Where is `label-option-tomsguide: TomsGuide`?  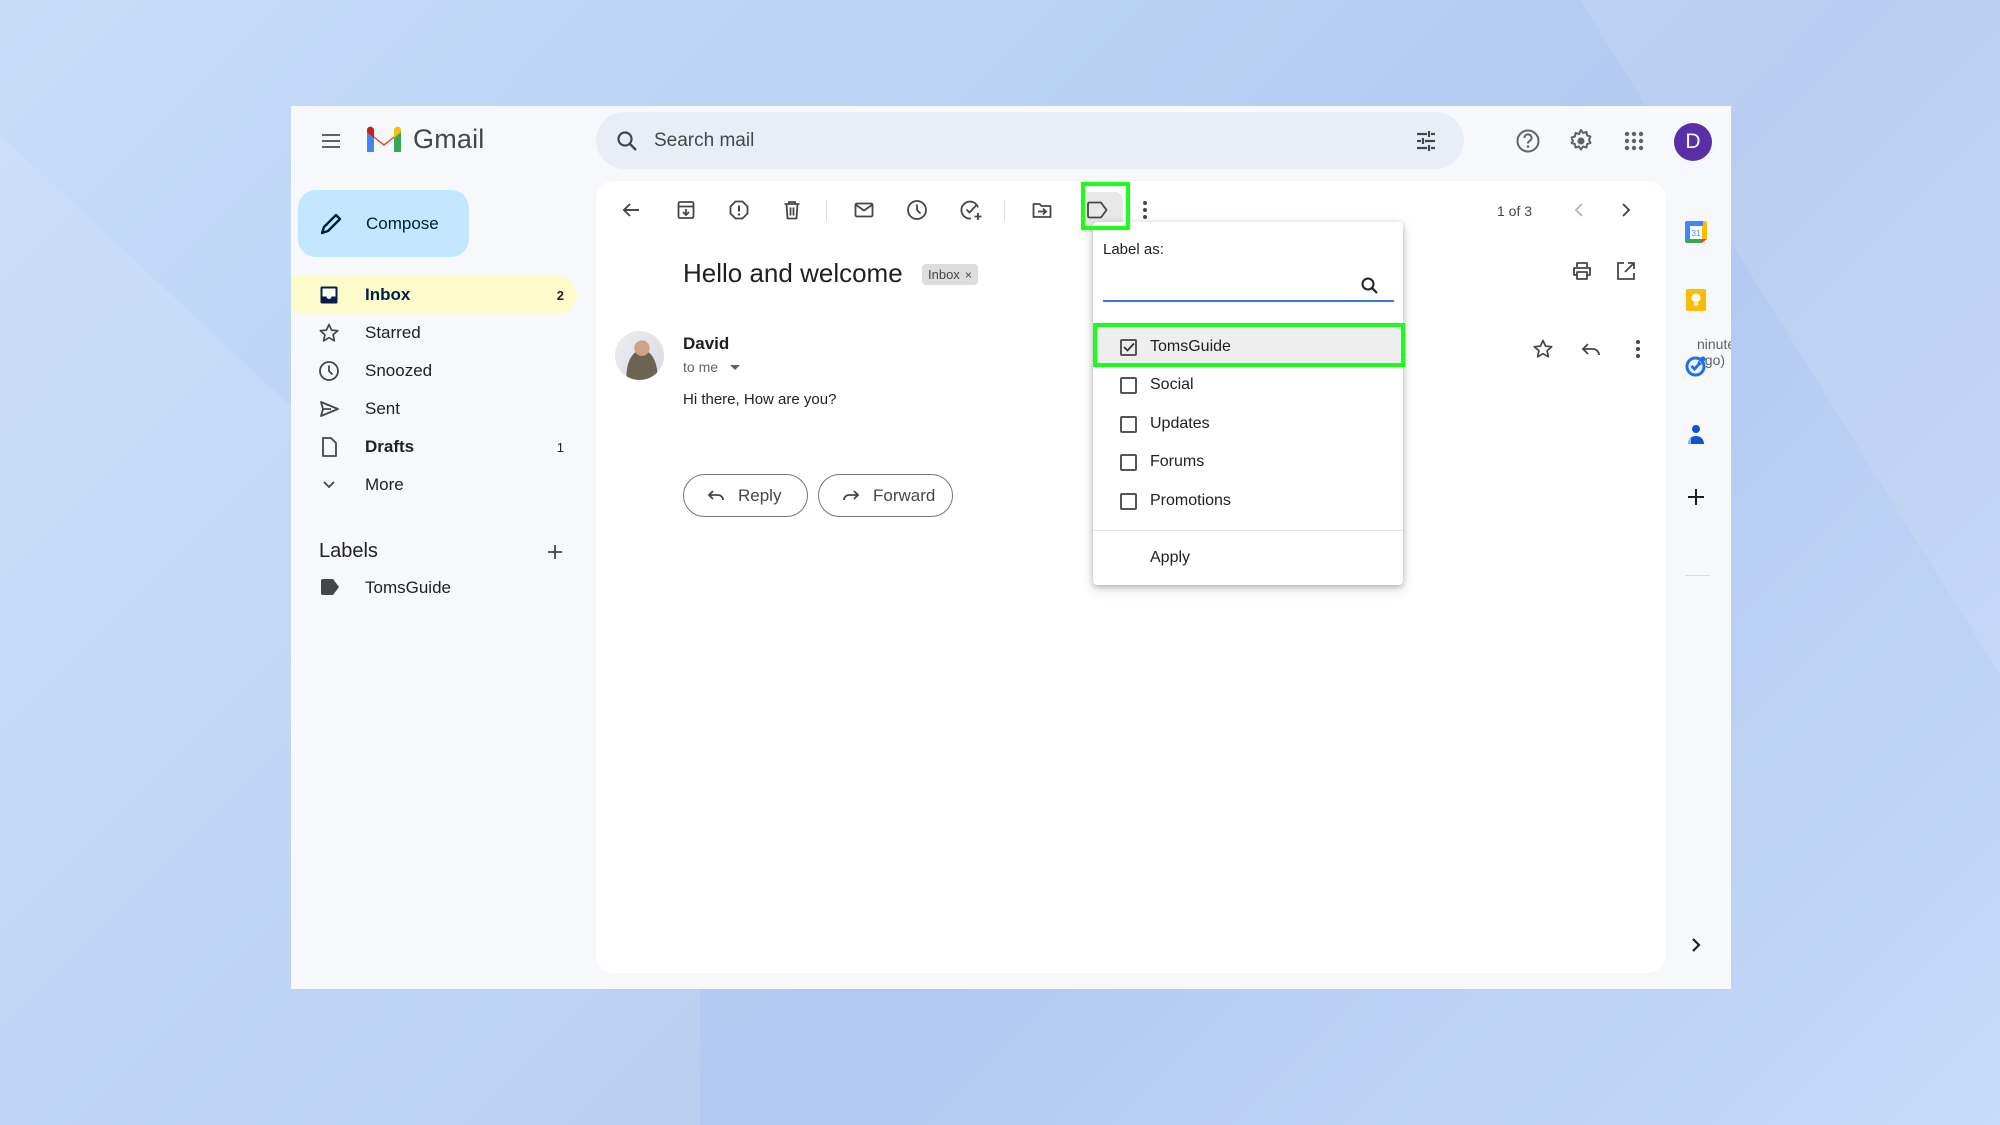 label-option-tomsguide: TomsGuide is located at coordinates (1248, 347).